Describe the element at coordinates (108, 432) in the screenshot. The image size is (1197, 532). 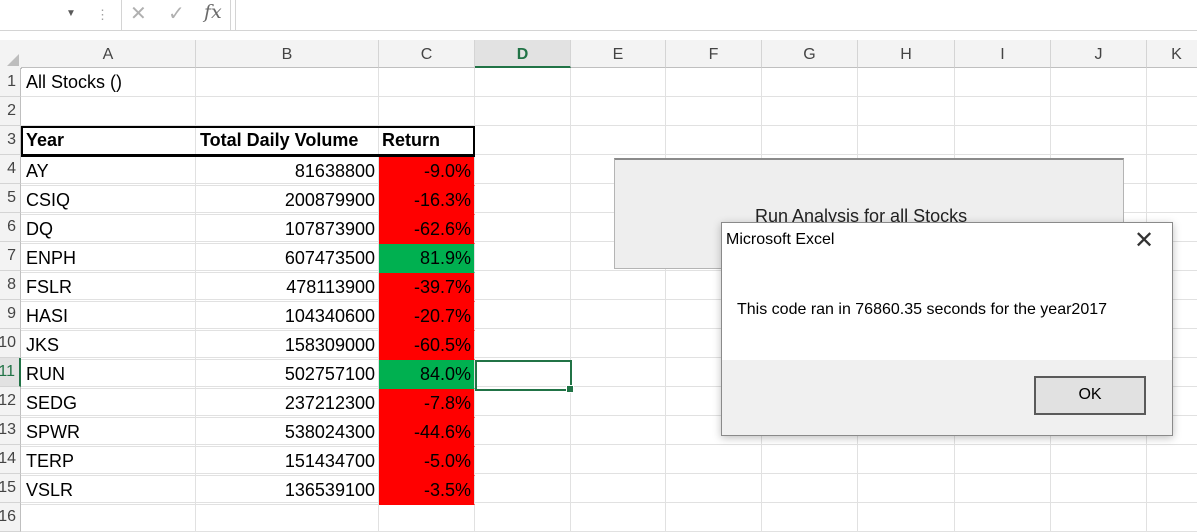
I see `ticker-cell: SPWR` at that location.